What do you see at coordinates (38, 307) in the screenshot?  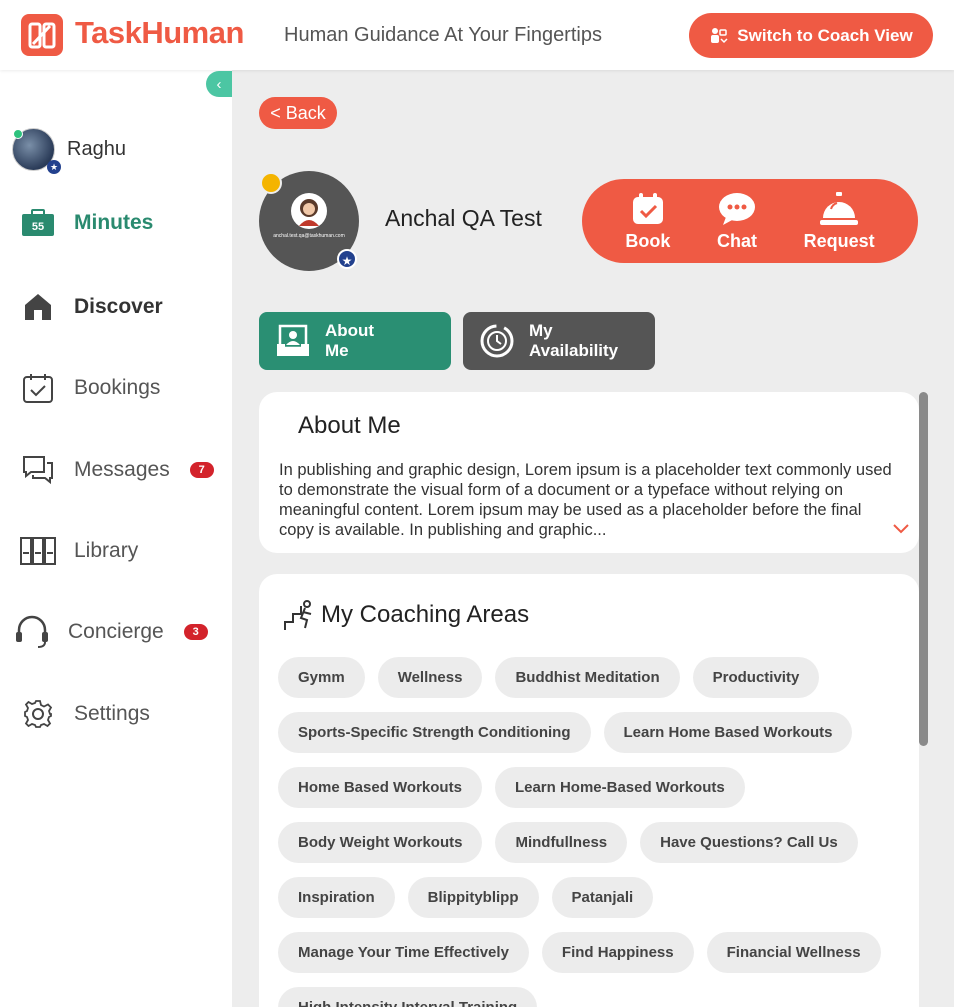 I see `home-icon` at bounding box center [38, 307].